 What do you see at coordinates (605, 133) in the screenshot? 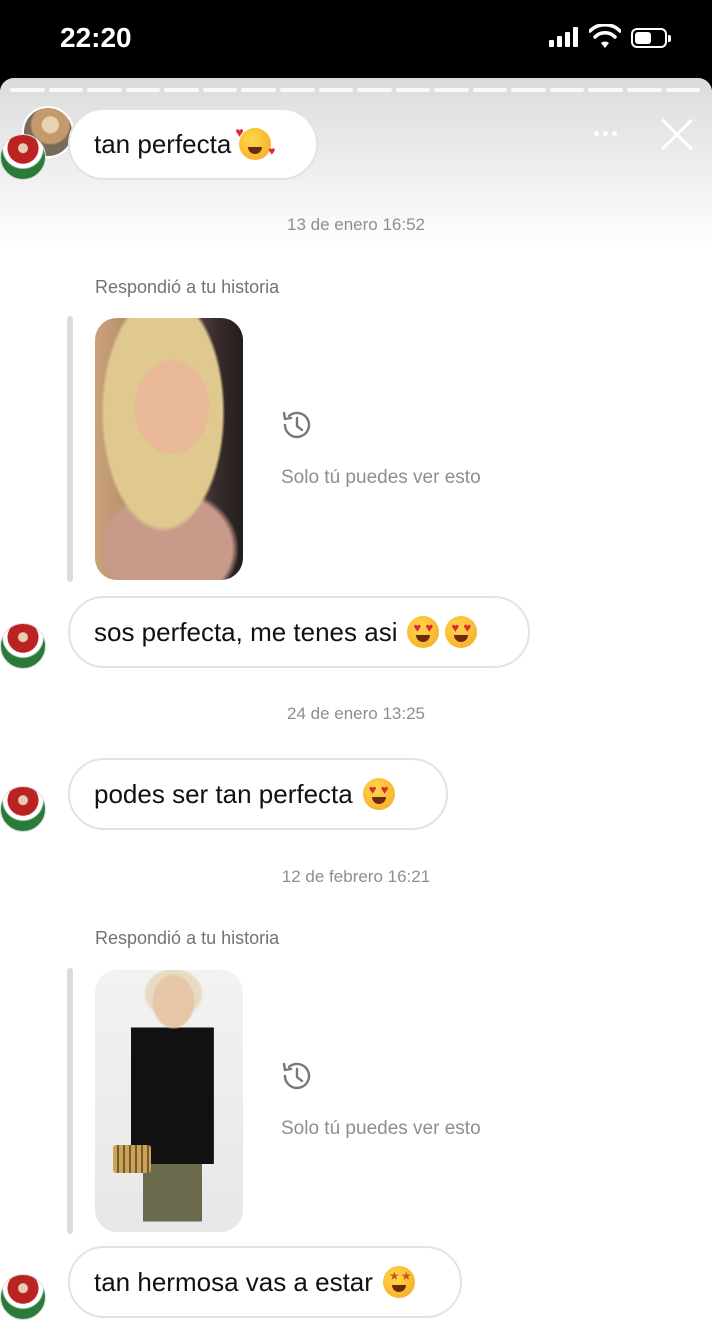
I see `more-options-icon` at bounding box center [605, 133].